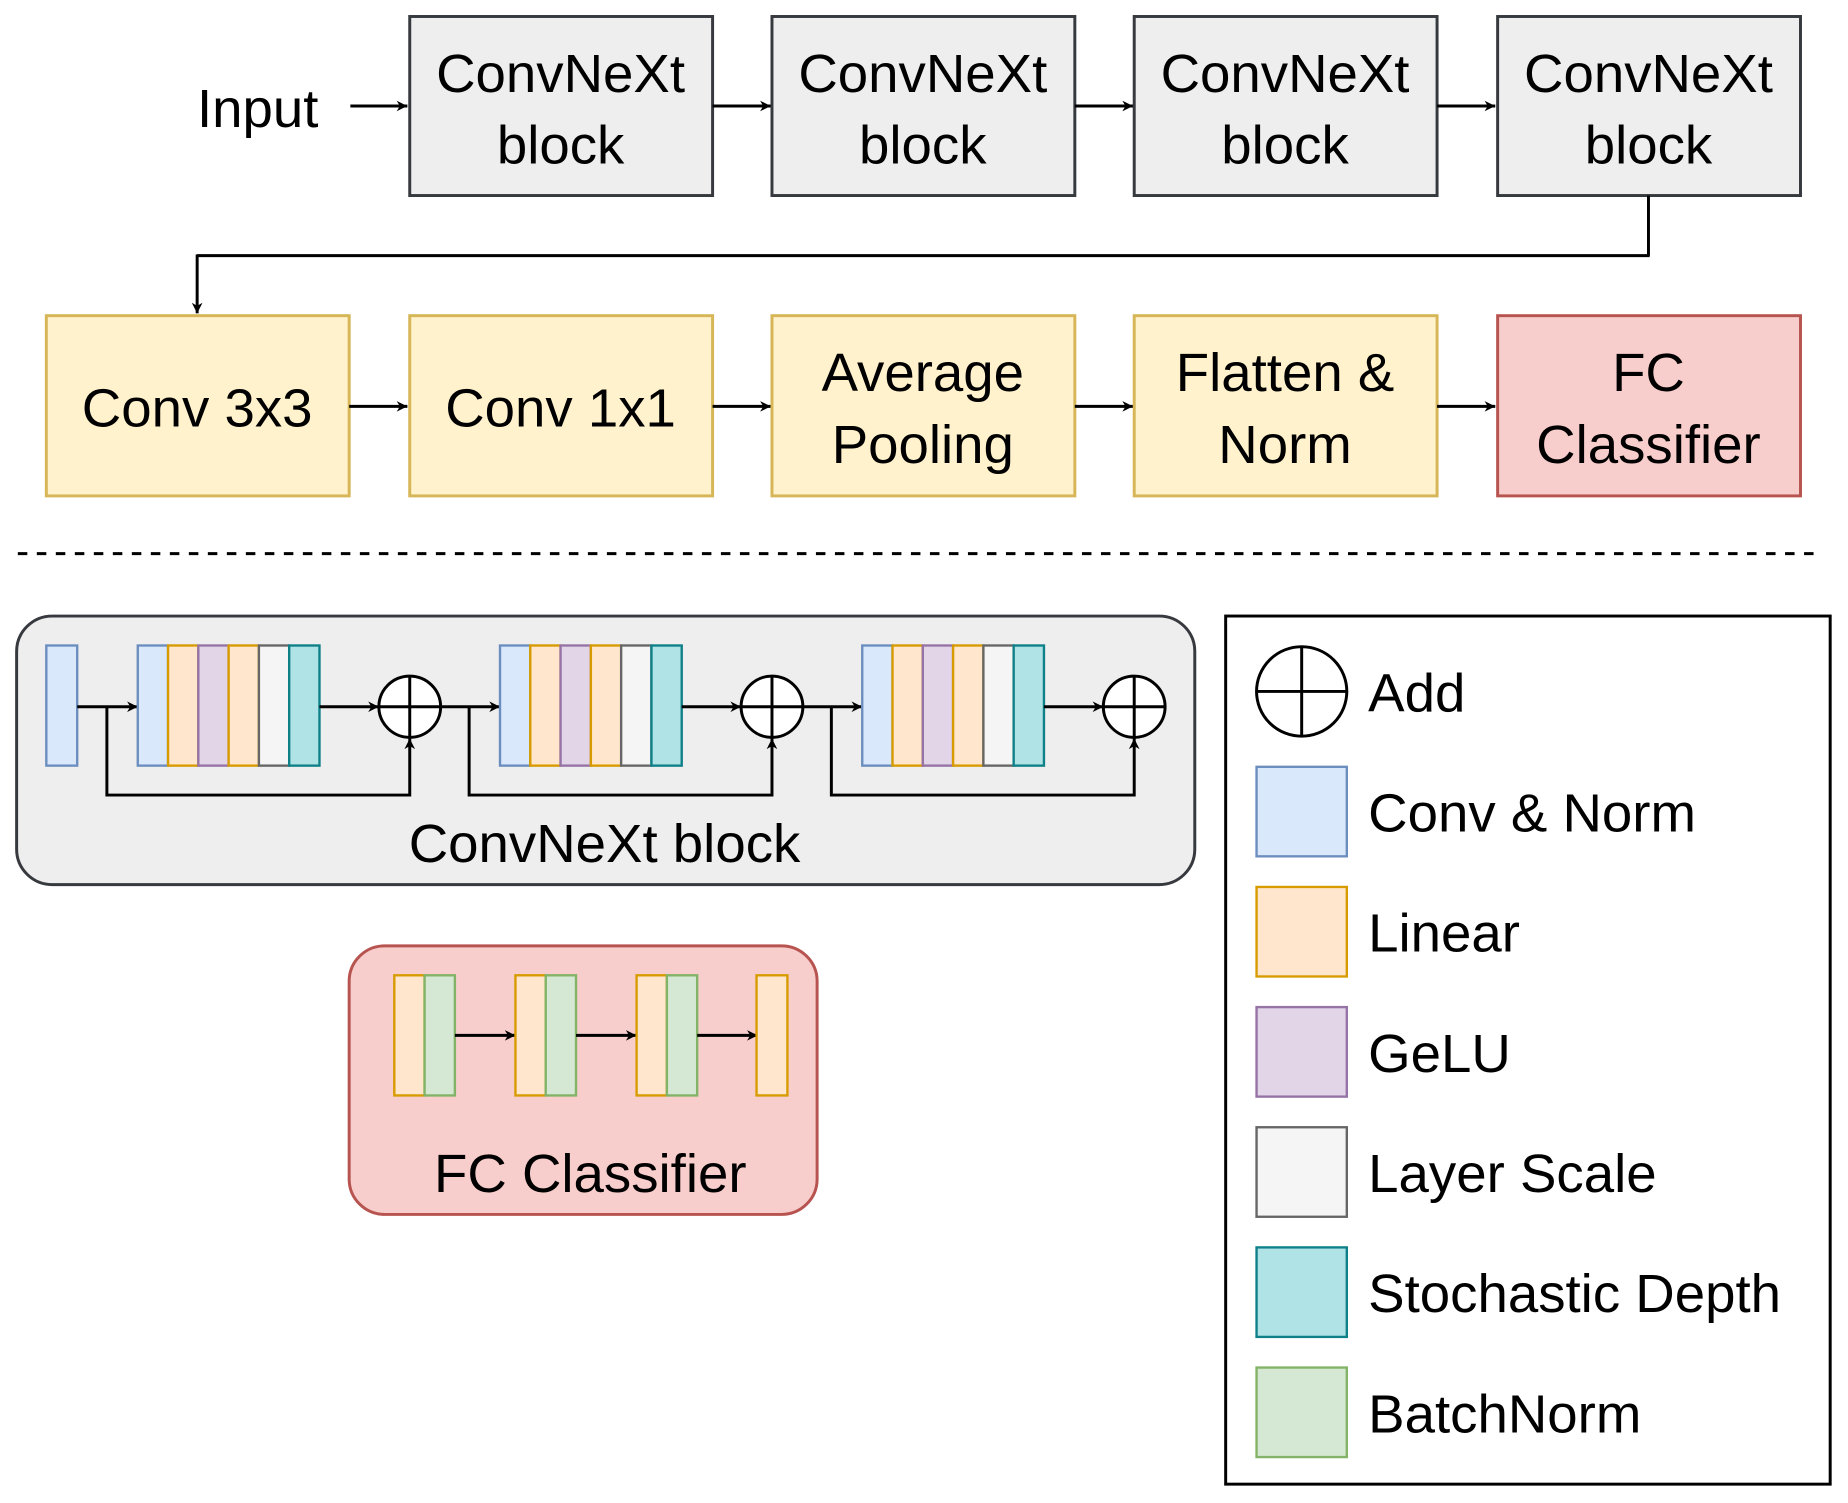 This screenshot has height=1503, width=1848. I want to click on stage-label: Conv 3x3, so click(197, 408).